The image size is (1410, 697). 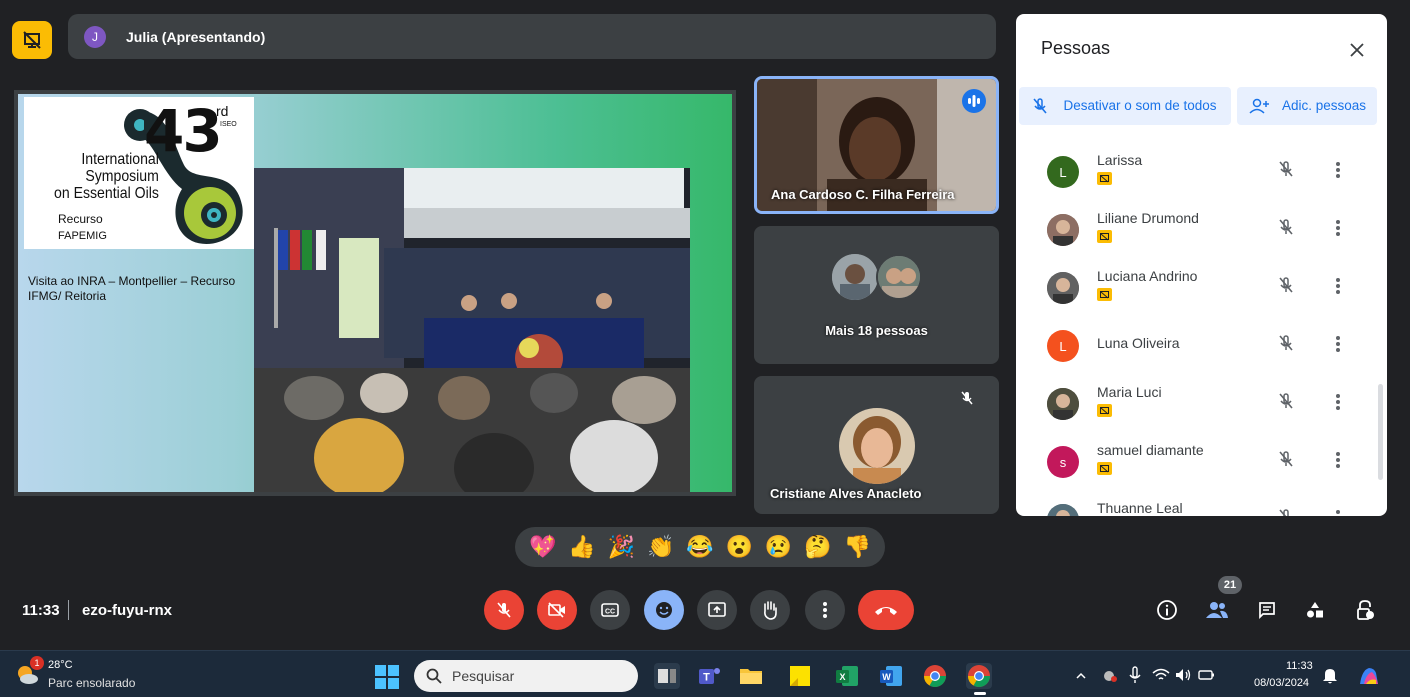 I want to click on camera-button, so click(x=557, y=610).